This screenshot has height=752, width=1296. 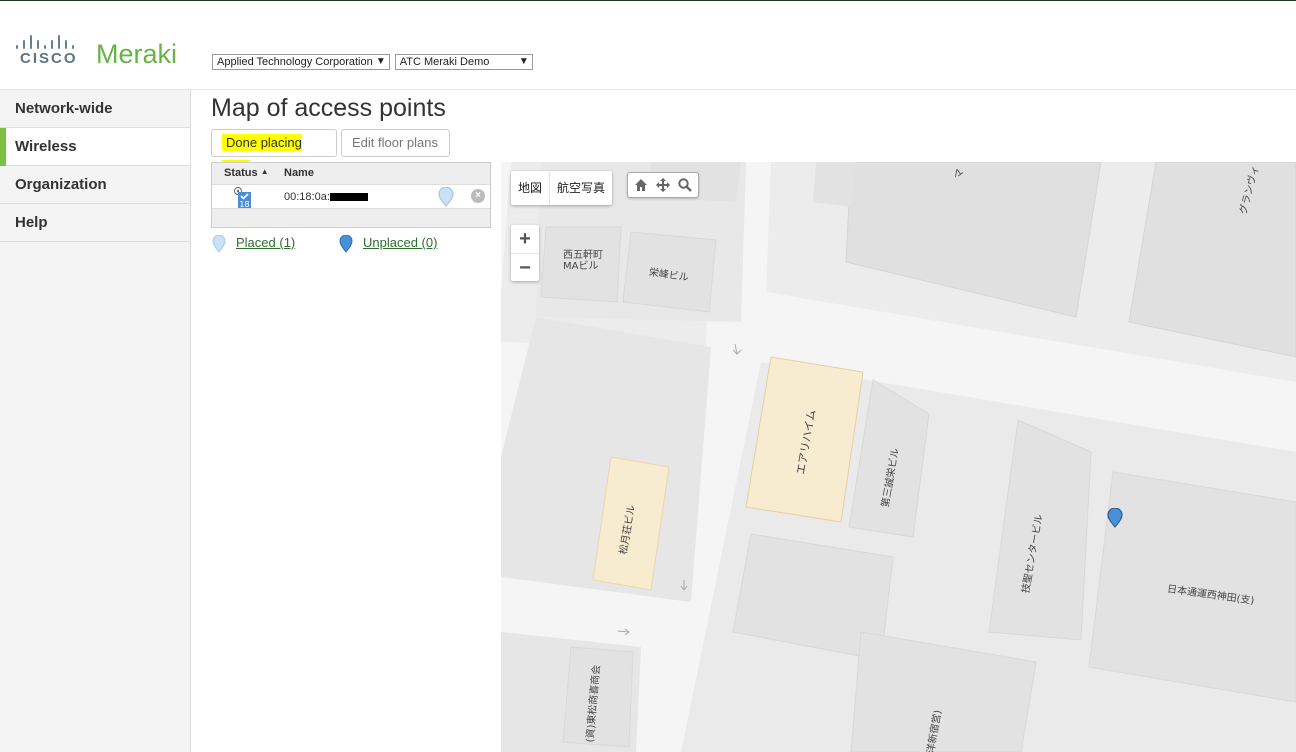 What do you see at coordinates (583, 255) in the screenshot?
I see `map-label-text: 西五軒町` at bounding box center [583, 255].